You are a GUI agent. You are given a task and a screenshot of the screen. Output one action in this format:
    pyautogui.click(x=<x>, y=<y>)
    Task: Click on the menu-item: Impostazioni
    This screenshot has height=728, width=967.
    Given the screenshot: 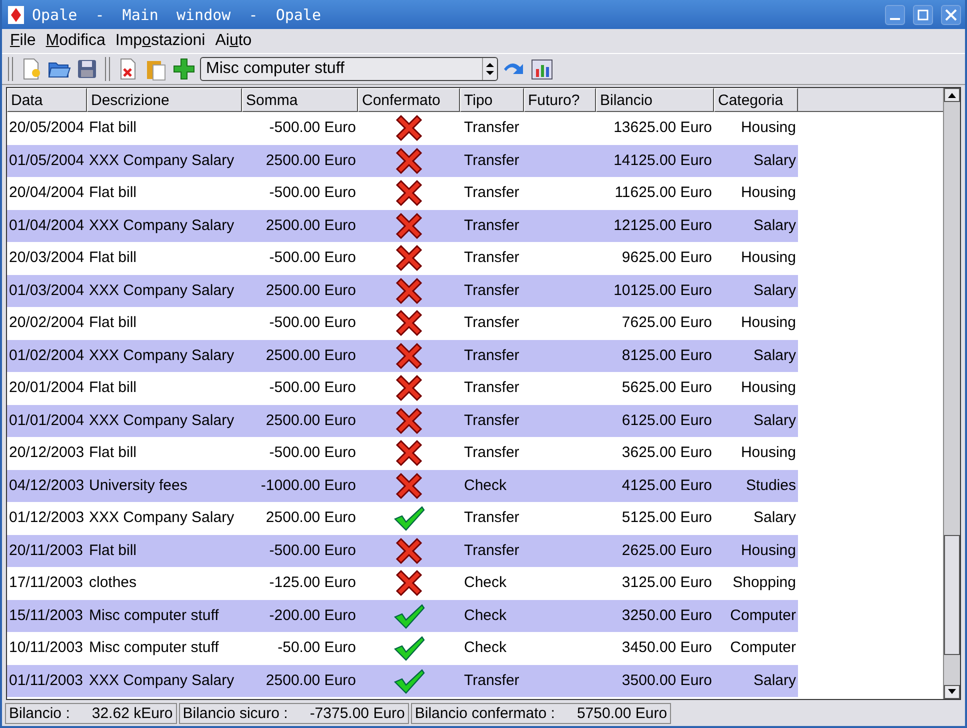 What is the action you would take?
    pyautogui.click(x=160, y=41)
    